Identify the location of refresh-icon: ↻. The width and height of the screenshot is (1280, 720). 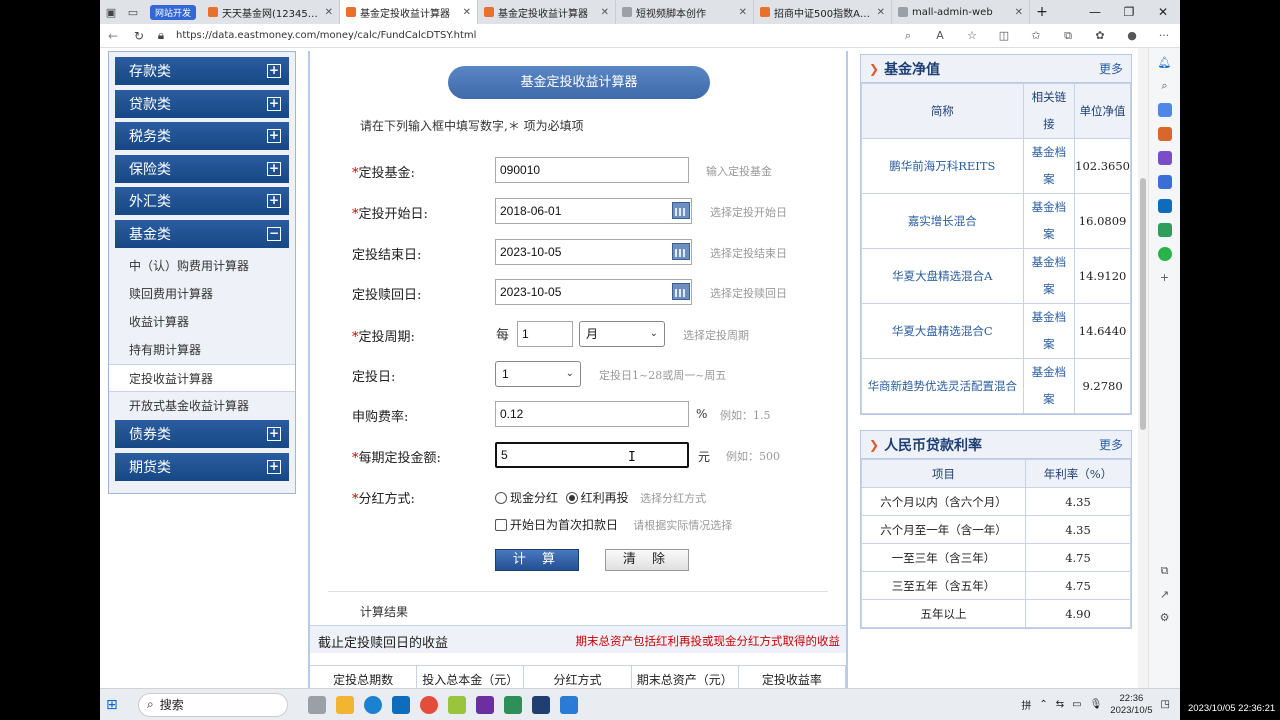
(139, 36).